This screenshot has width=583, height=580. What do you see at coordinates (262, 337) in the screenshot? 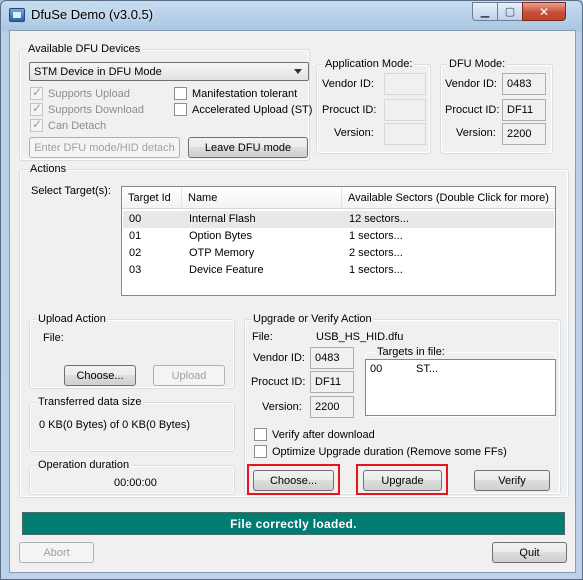
I see `upgrade-file-label: File:` at bounding box center [262, 337].